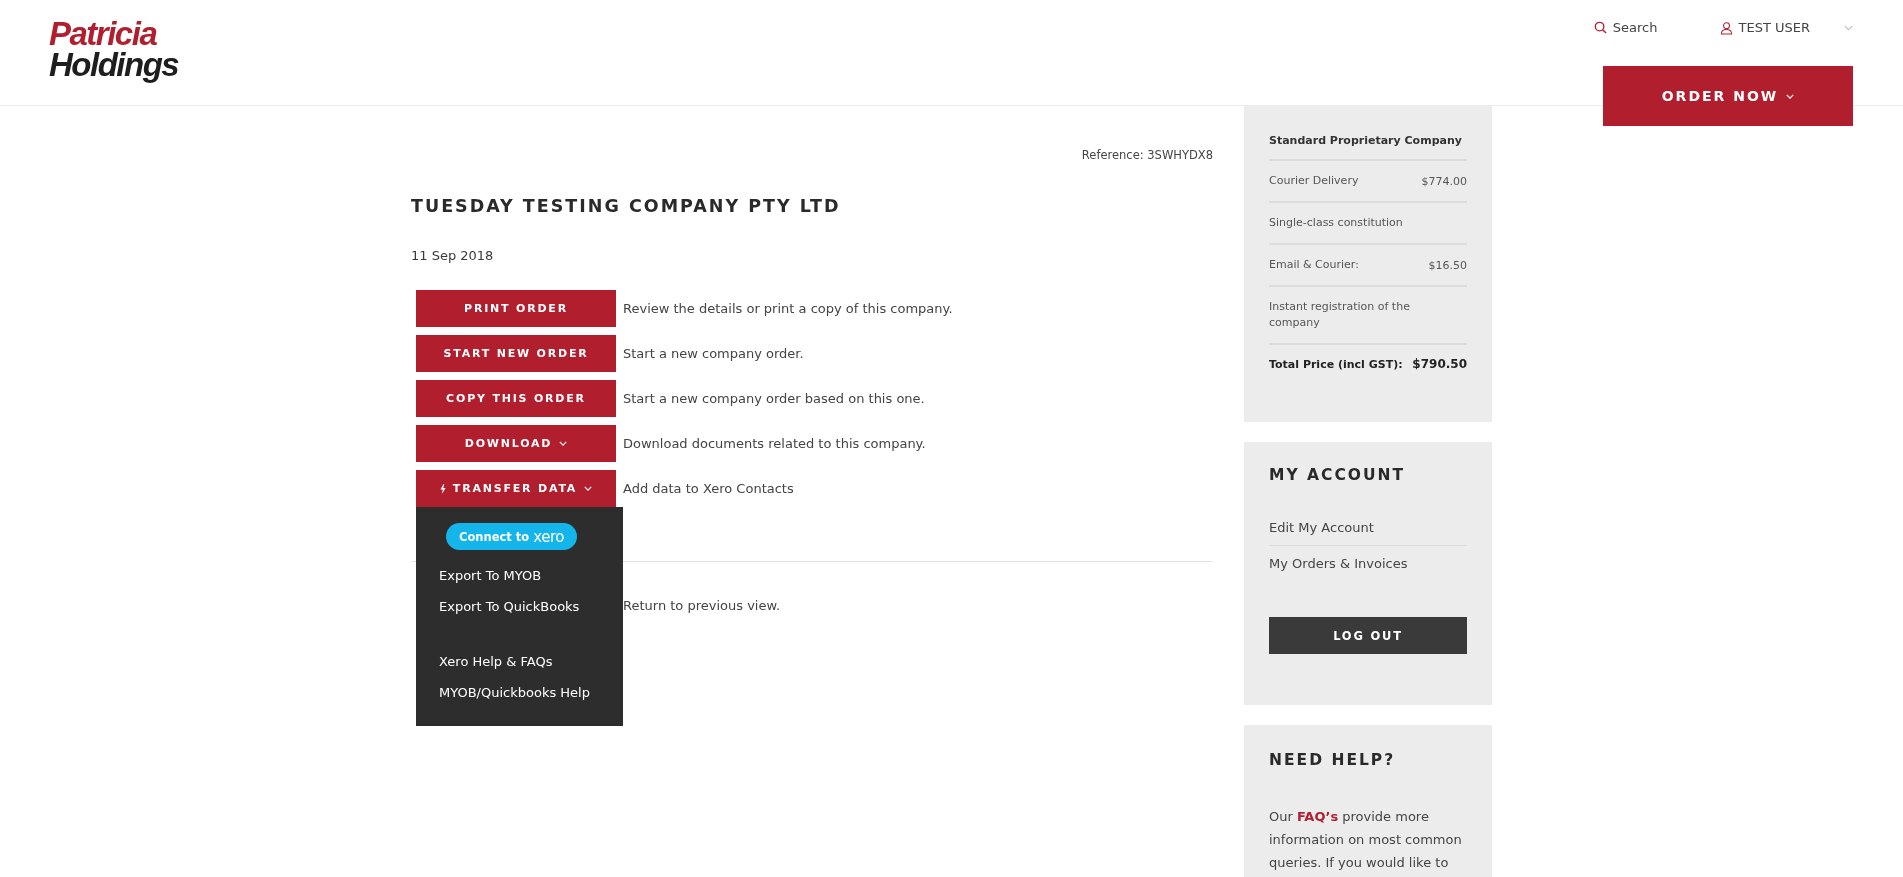  What do you see at coordinates (1447, 265) in the screenshot?
I see `summary-price: $16.50` at bounding box center [1447, 265].